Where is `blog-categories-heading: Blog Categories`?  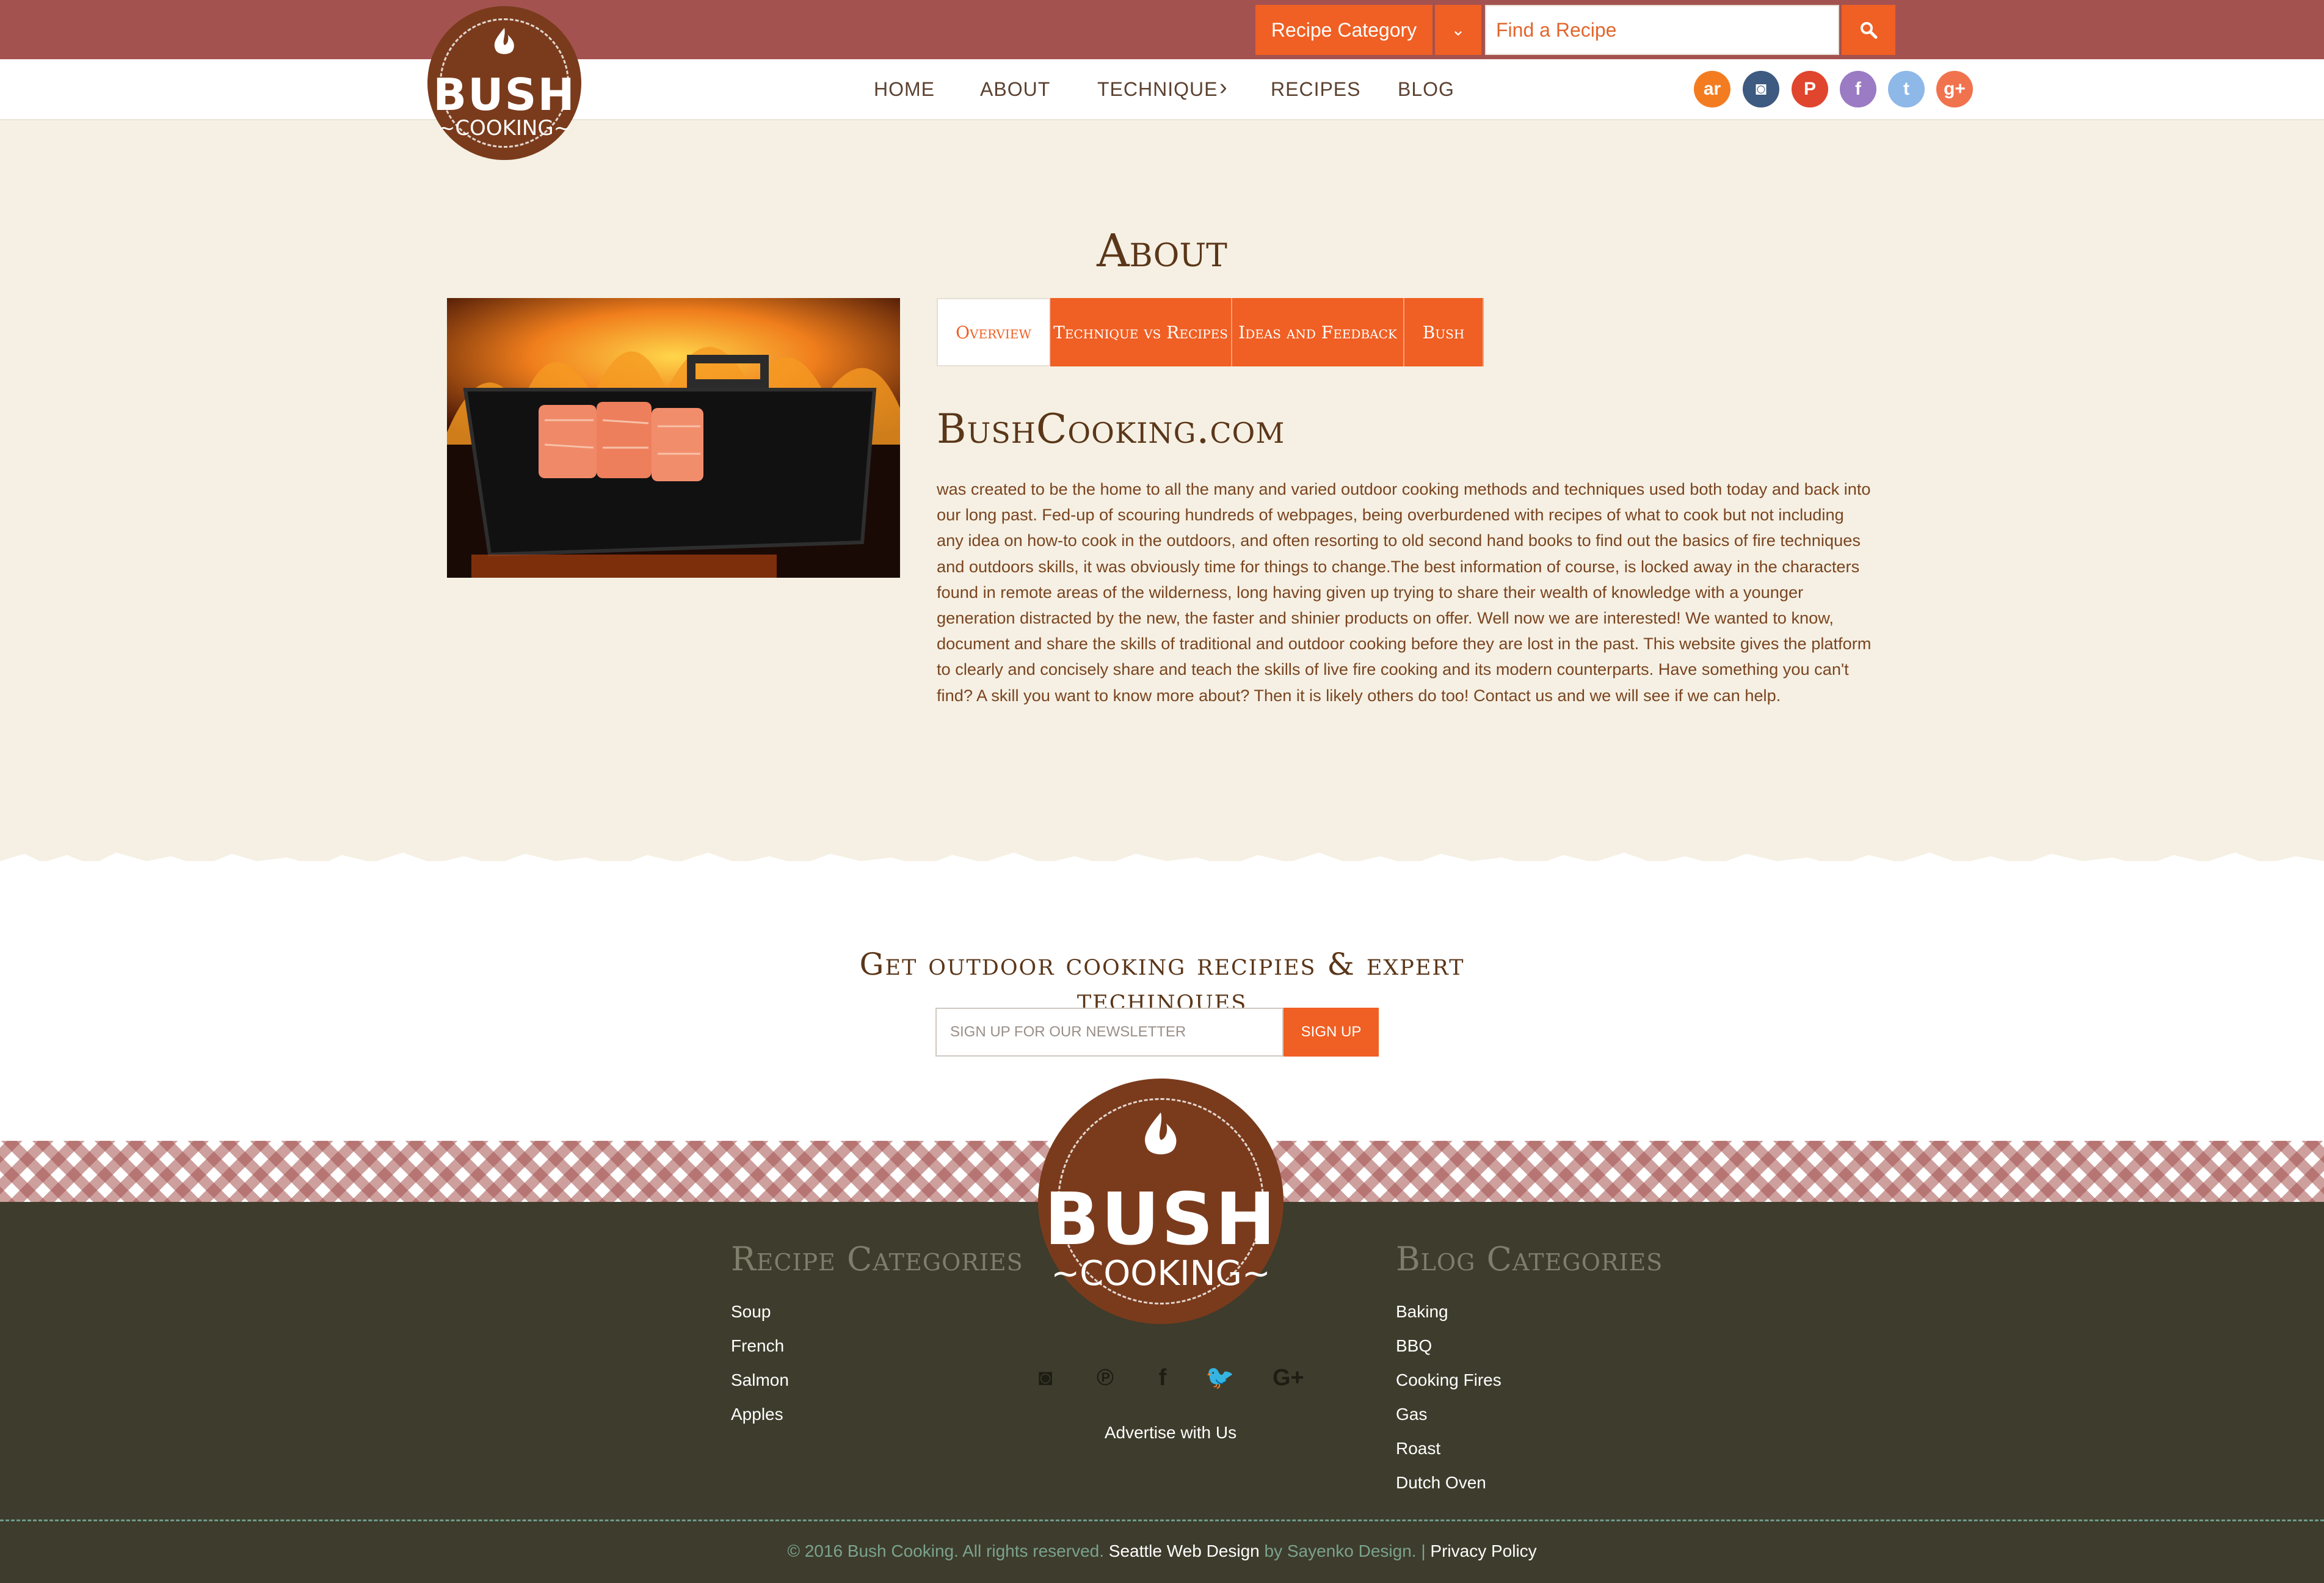 blog-categories-heading: Blog Categories is located at coordinates (1529, 1259).